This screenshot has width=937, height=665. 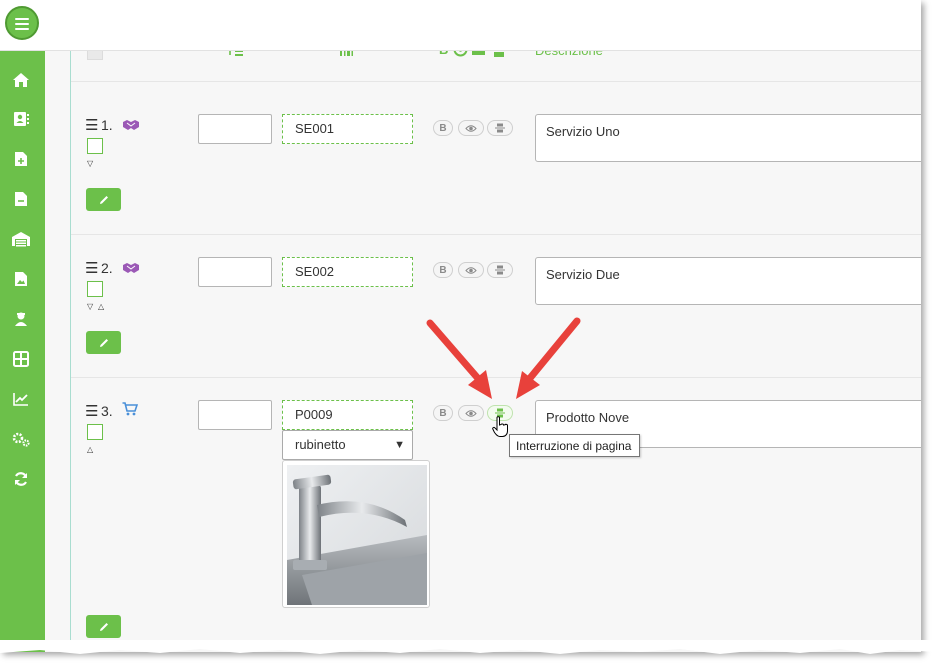 I want to click on menu-logo-icon, so click(x=22, y=23).